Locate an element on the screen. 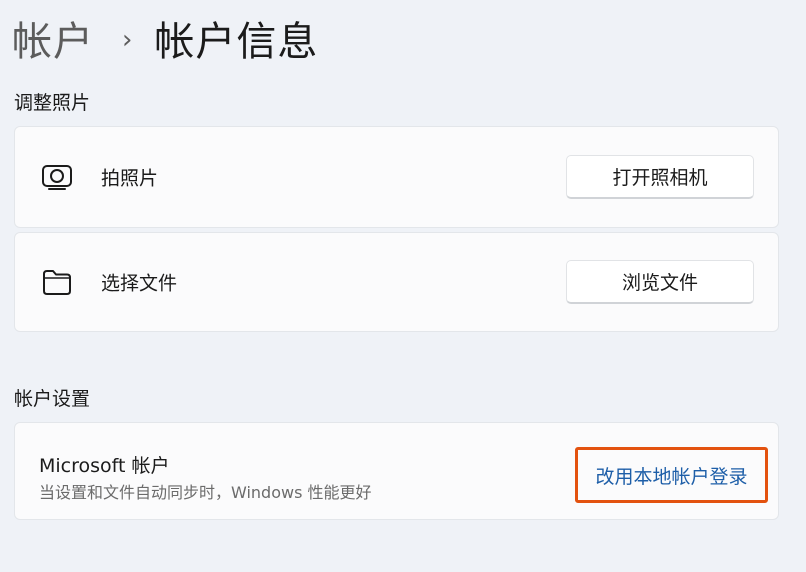 This screenshot has width=806, height=572. camera-icon is located at coordinates (57, 177).